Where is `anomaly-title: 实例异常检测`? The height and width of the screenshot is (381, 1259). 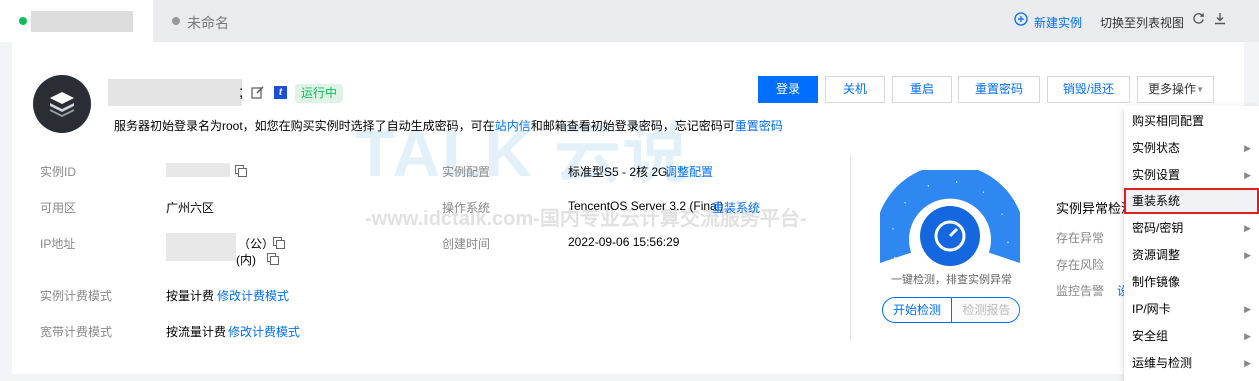
anomaly-title: 实例异常检测 is located at coordinates (1095, 208).